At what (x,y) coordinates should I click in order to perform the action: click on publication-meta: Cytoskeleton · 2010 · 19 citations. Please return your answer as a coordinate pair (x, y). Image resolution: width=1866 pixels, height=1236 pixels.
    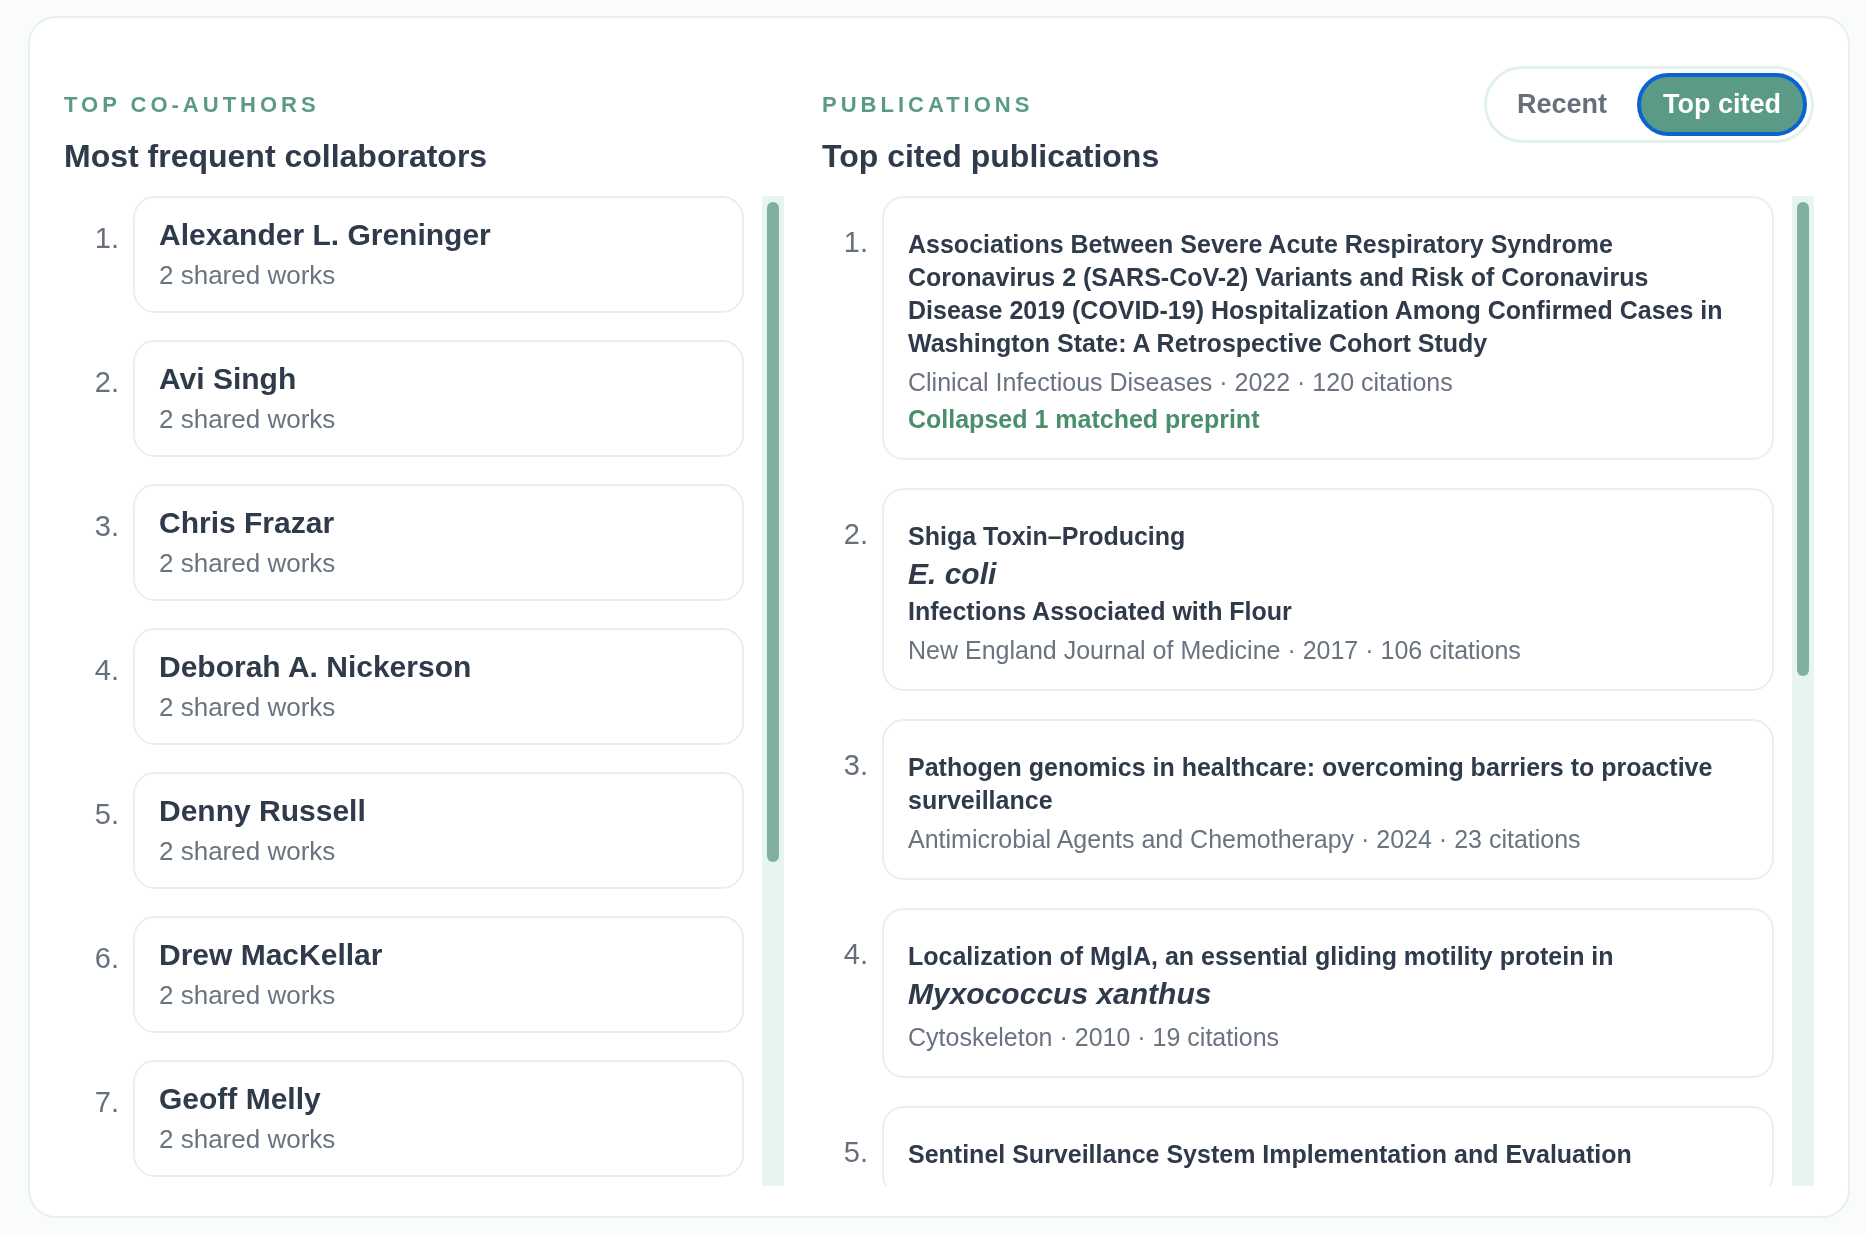
    Looking at the image, I should click on (1094, 1037).